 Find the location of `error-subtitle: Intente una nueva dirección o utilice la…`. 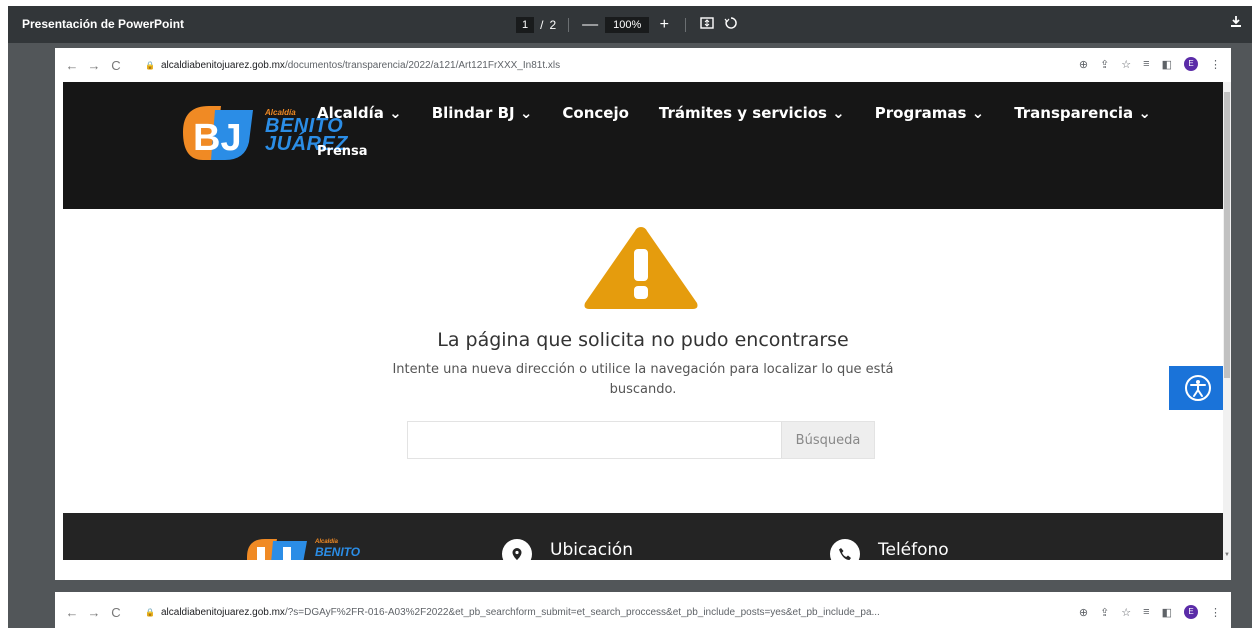

error-subtitle: Intente una nueva dirección o utilice la… is located at coordinates (643, 379).